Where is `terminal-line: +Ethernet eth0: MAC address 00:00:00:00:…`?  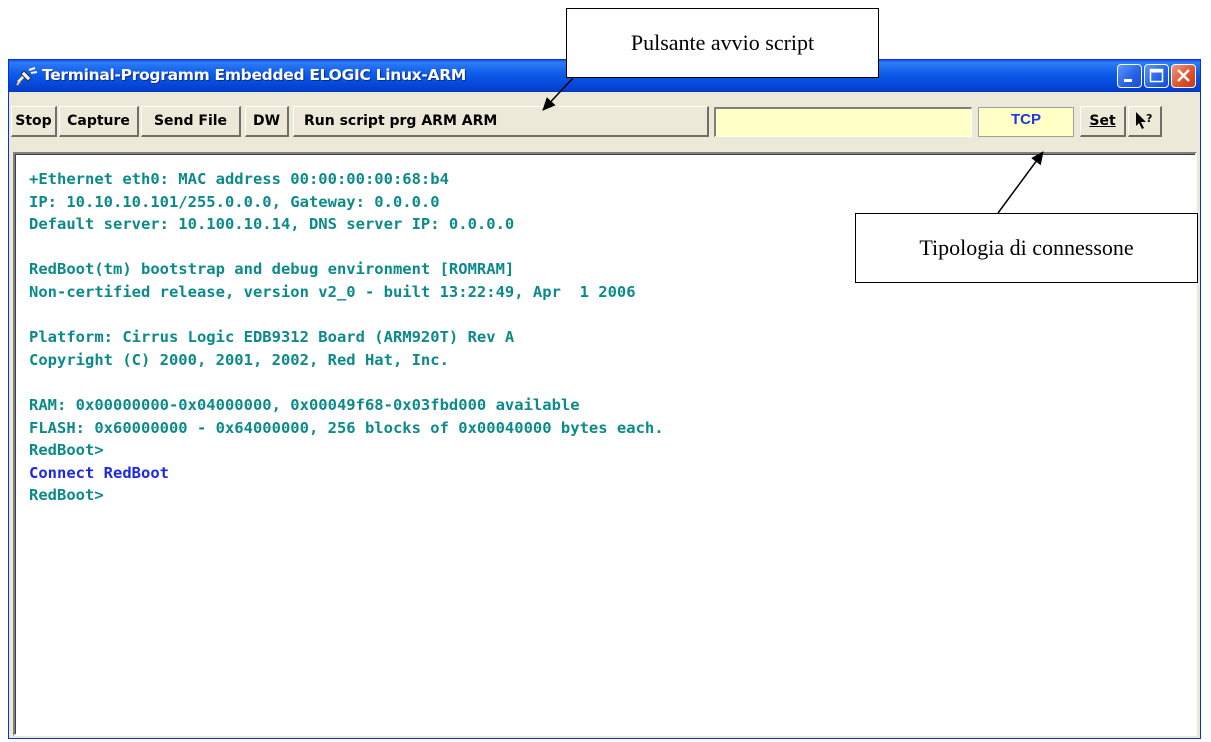
terminal-line: +Ethernet eth0: MAC address 00:00:00:00:… is located at coordinates (239, 179).